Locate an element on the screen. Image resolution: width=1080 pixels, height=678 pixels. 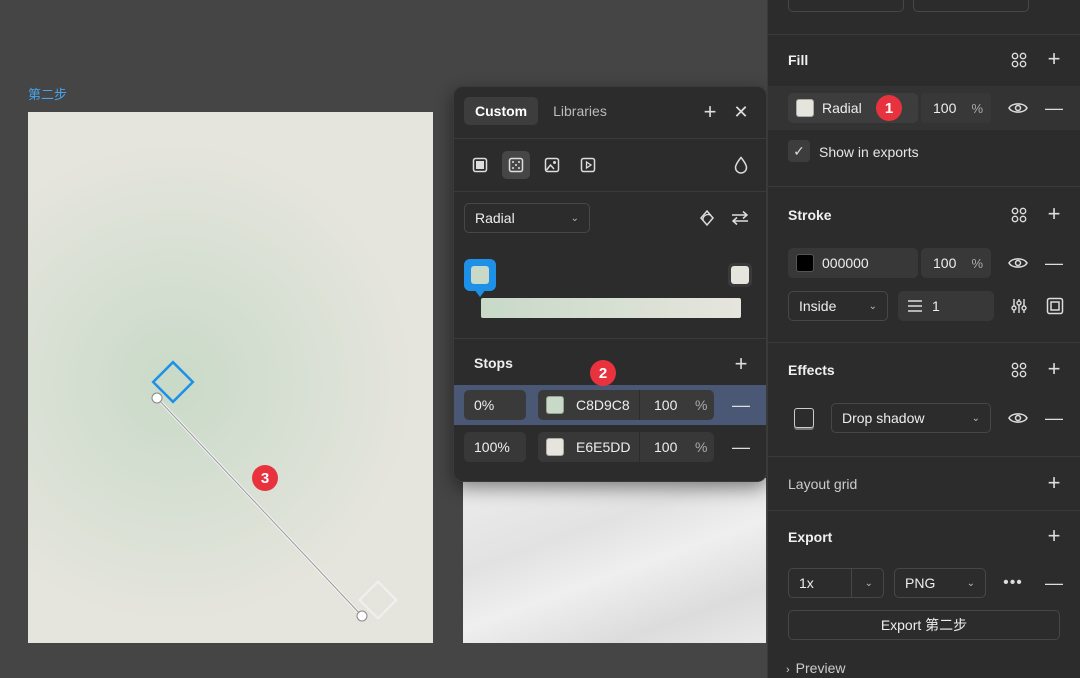
solid-fill-icon is located at coordinates (480, 165).